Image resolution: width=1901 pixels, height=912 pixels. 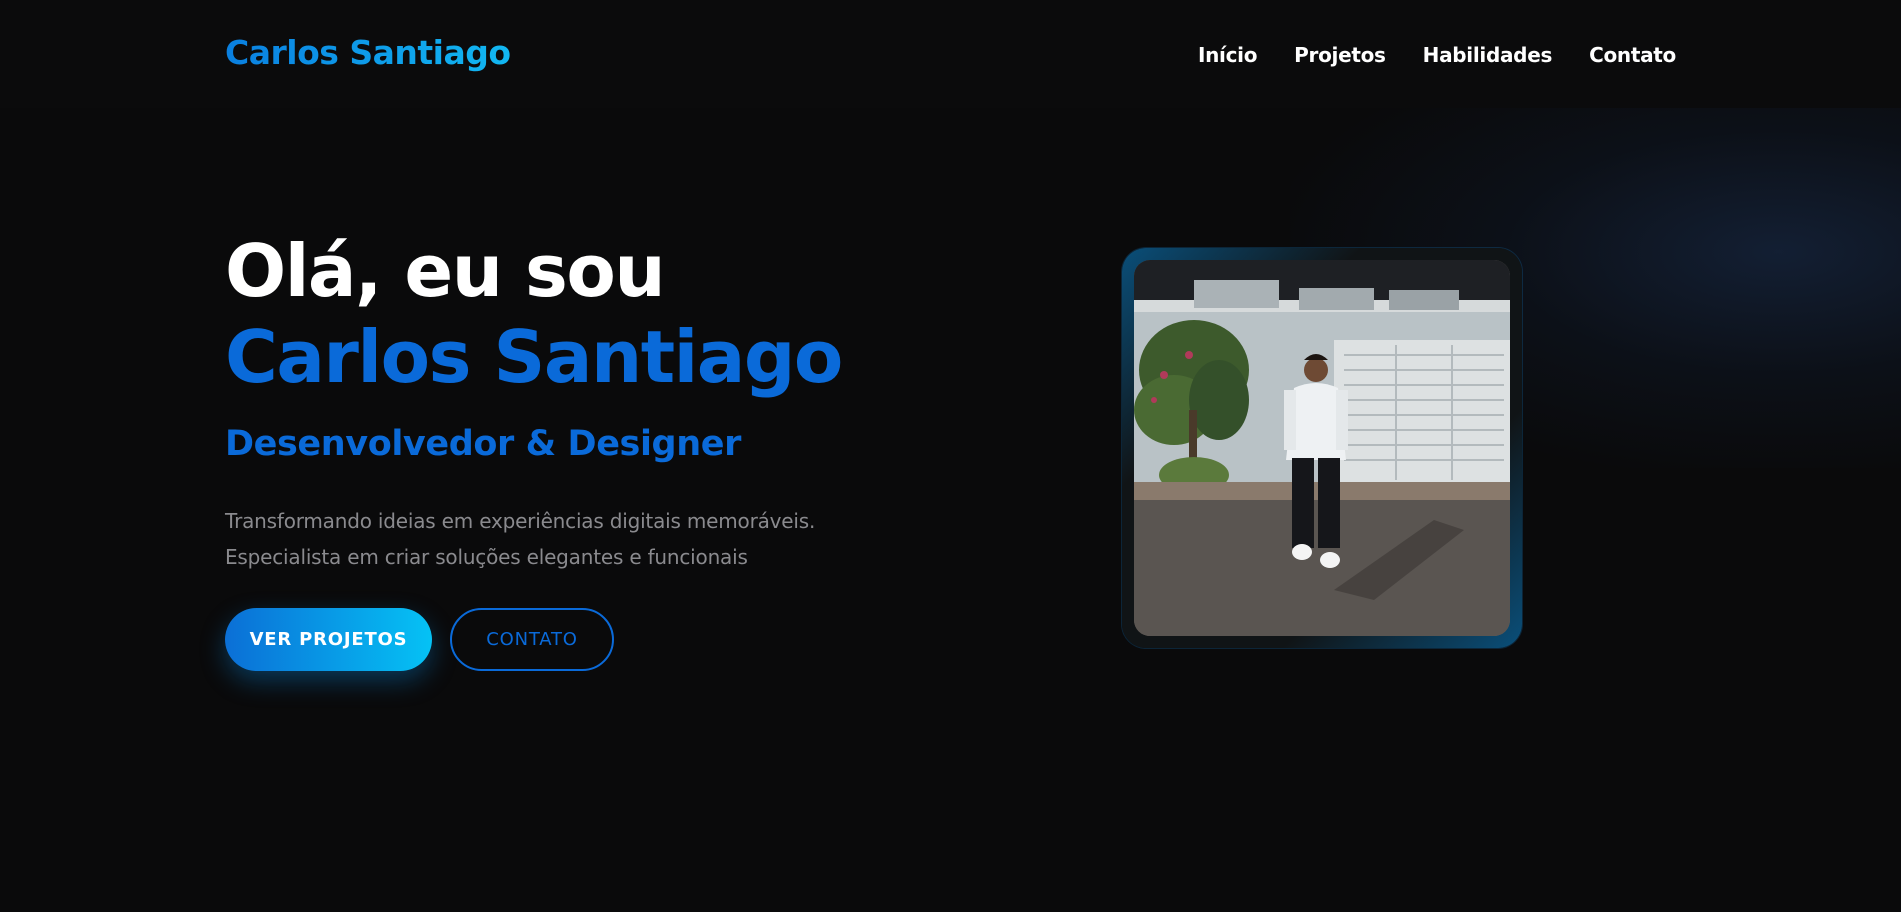 I want to click on profile-photo-card, so click(x=1322, y=448).